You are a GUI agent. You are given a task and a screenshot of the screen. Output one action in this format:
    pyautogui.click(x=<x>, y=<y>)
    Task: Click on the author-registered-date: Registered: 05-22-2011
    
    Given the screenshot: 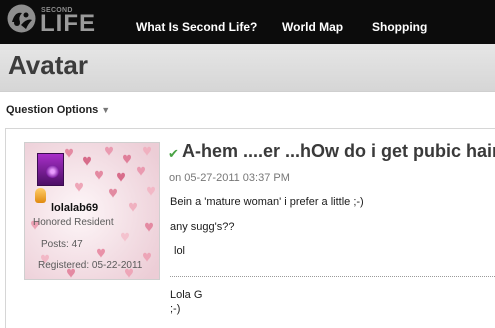 What is the action you would take?
    pyautogui.click(x=90, y=265)
    